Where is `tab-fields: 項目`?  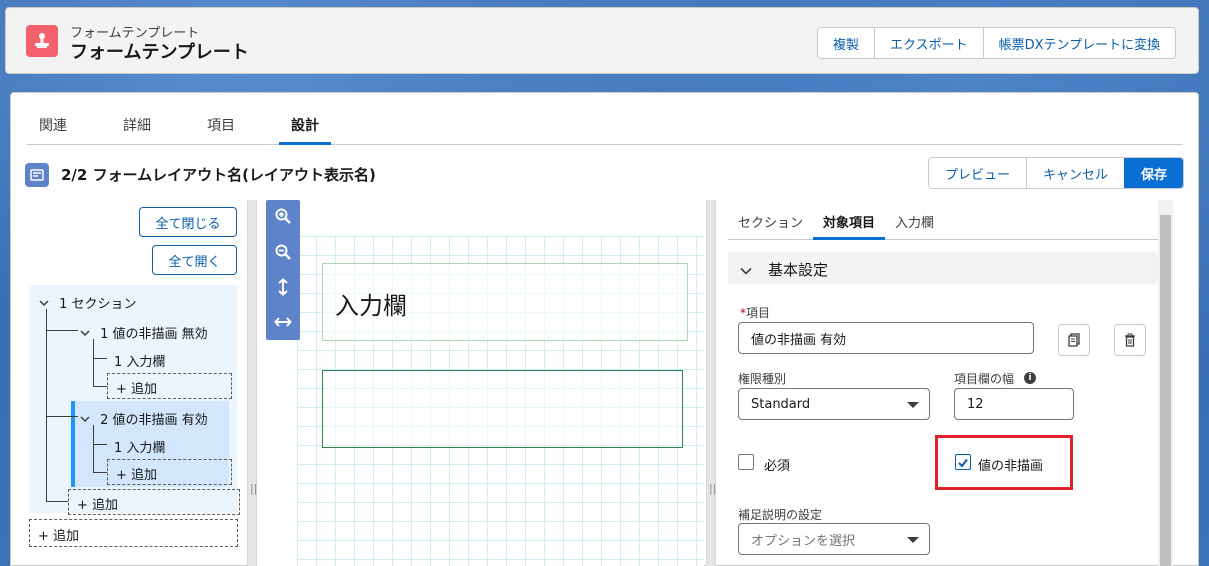 tab-fields: 項目 is located at coordinates (221, 126).